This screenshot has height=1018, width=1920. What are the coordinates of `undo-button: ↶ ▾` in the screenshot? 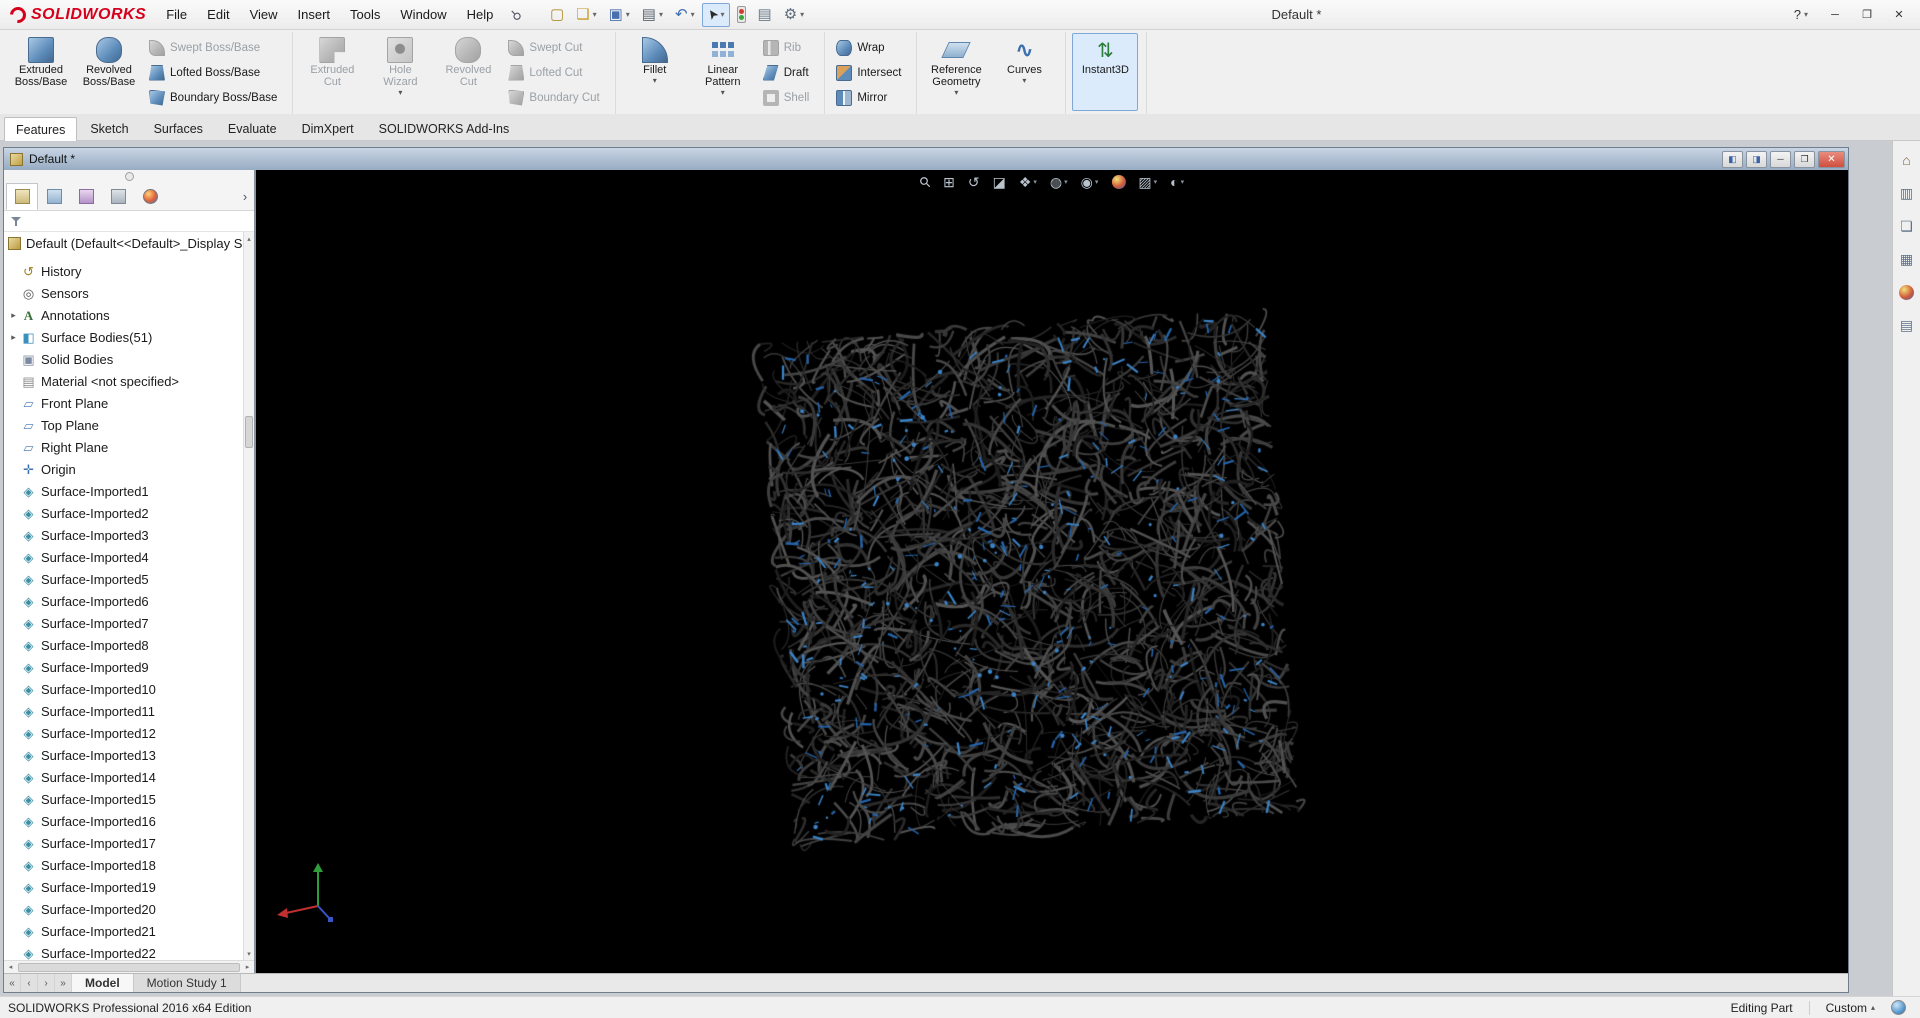 It's located at (685, 15).